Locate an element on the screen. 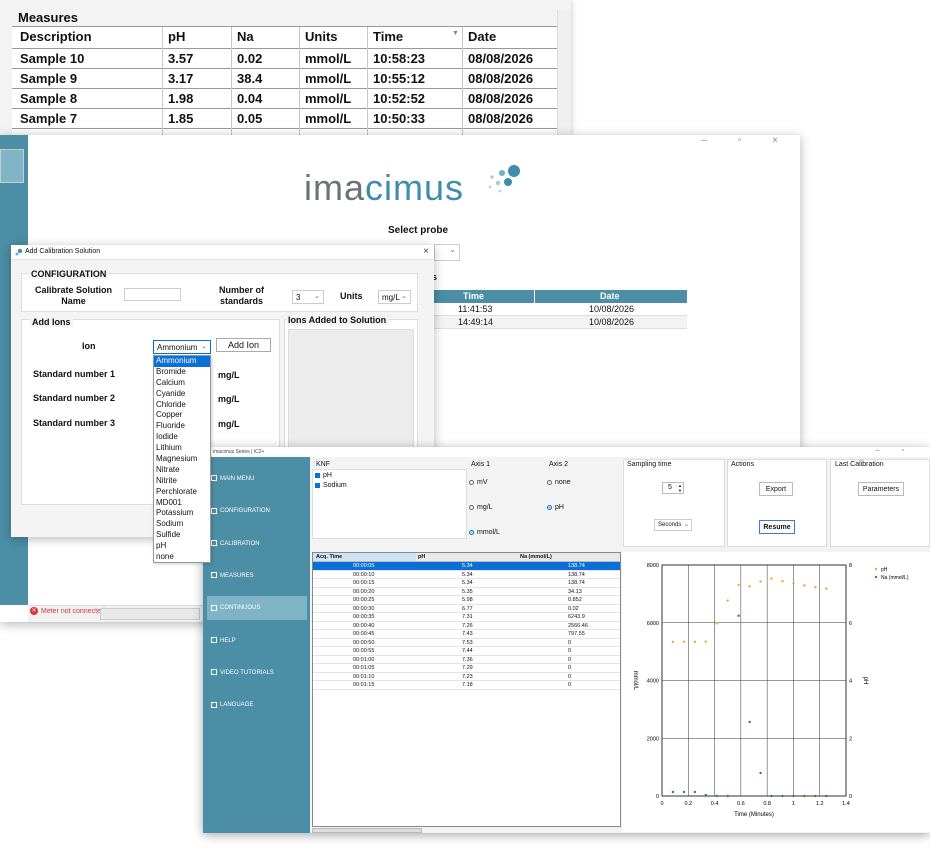  nav-item-measures: MEASURES is located at coordinates (259, 576).